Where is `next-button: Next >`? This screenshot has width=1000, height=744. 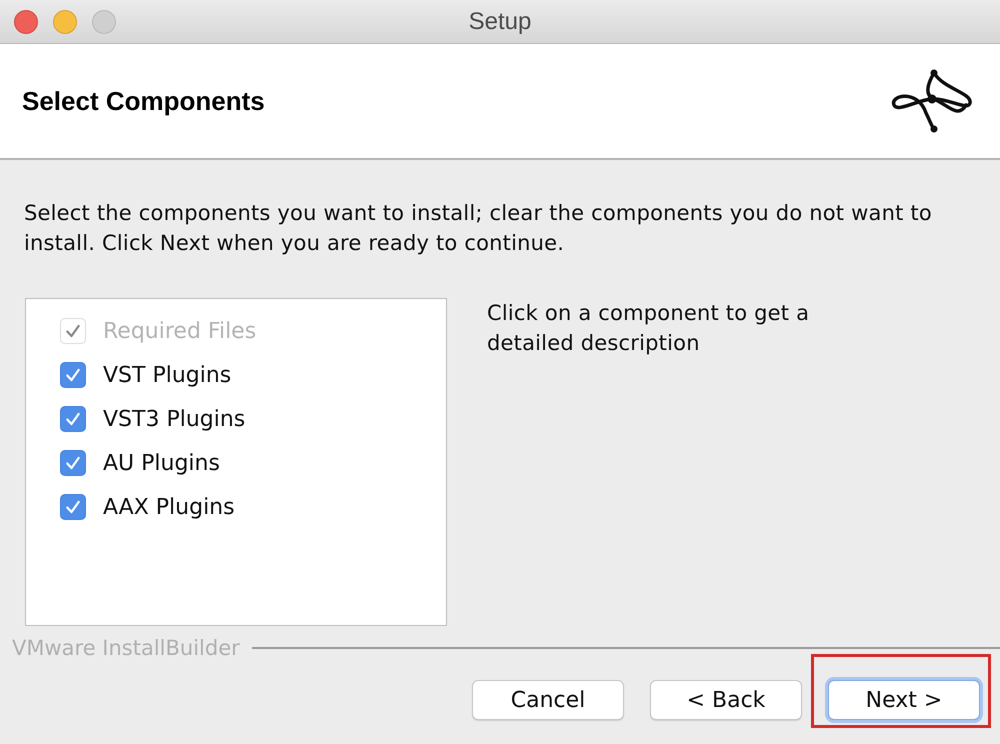 next-button: Next > is located at coordinates (904, 700).